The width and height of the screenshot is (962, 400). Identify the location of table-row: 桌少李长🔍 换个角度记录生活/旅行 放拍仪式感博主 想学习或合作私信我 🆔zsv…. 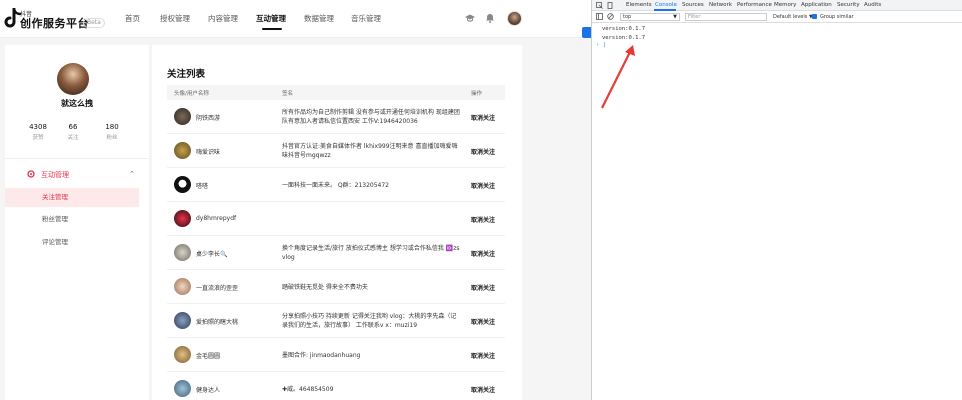
(336, 253).